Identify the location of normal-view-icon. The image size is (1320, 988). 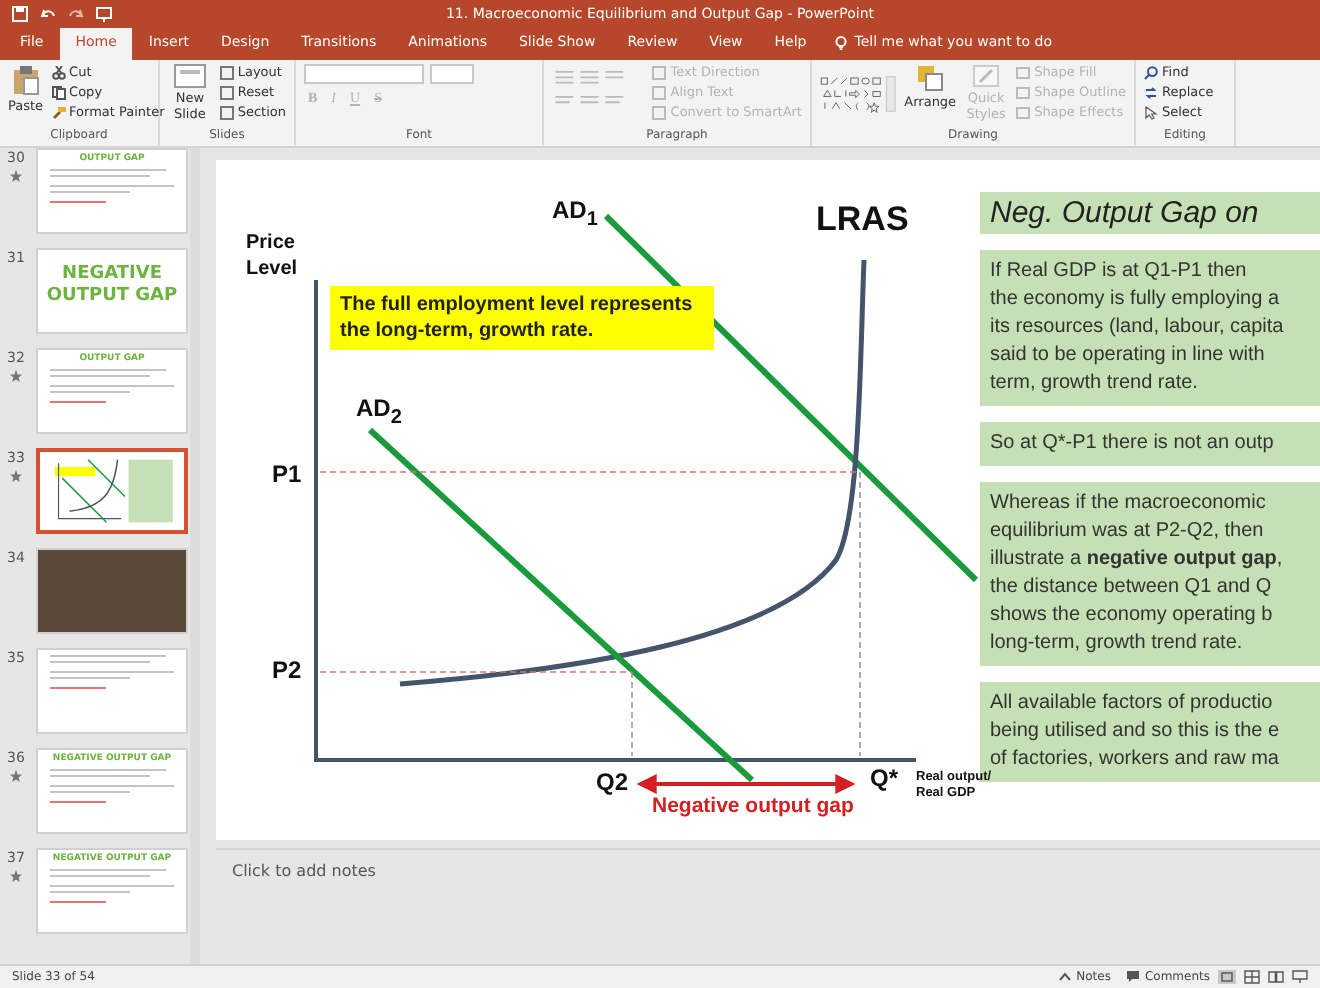
(1227, 977).